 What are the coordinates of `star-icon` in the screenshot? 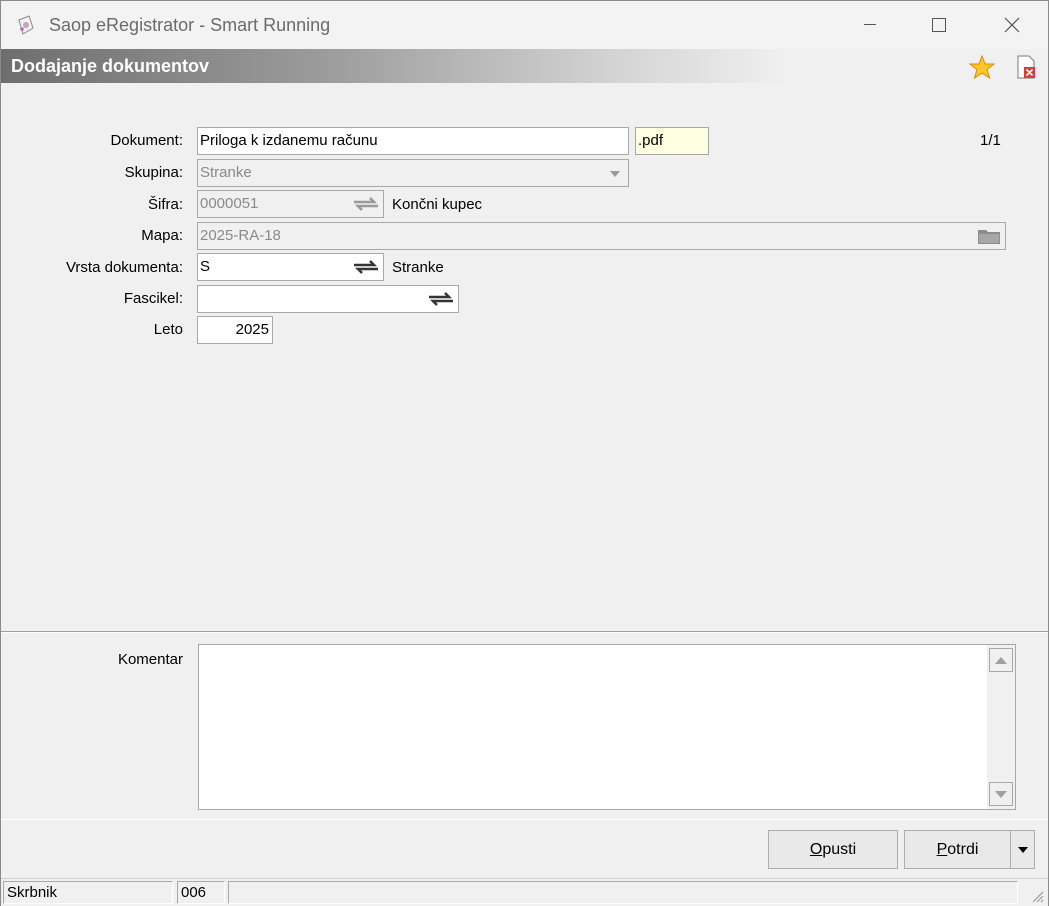 It's located at (982, 67).